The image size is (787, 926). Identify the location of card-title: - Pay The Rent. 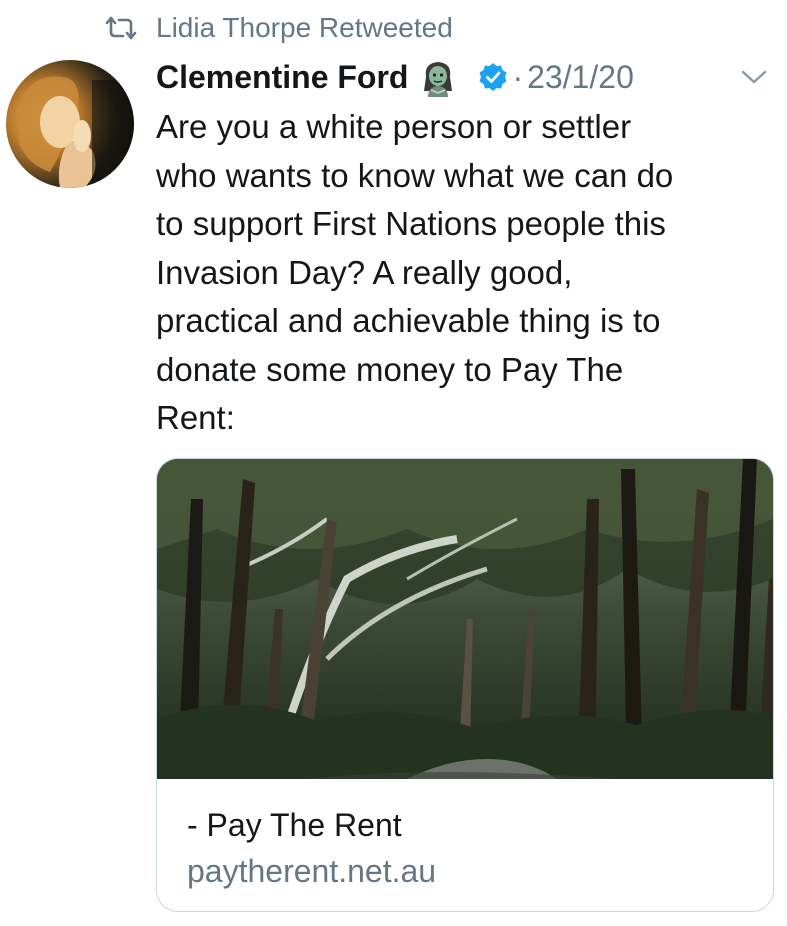
(294, 825).